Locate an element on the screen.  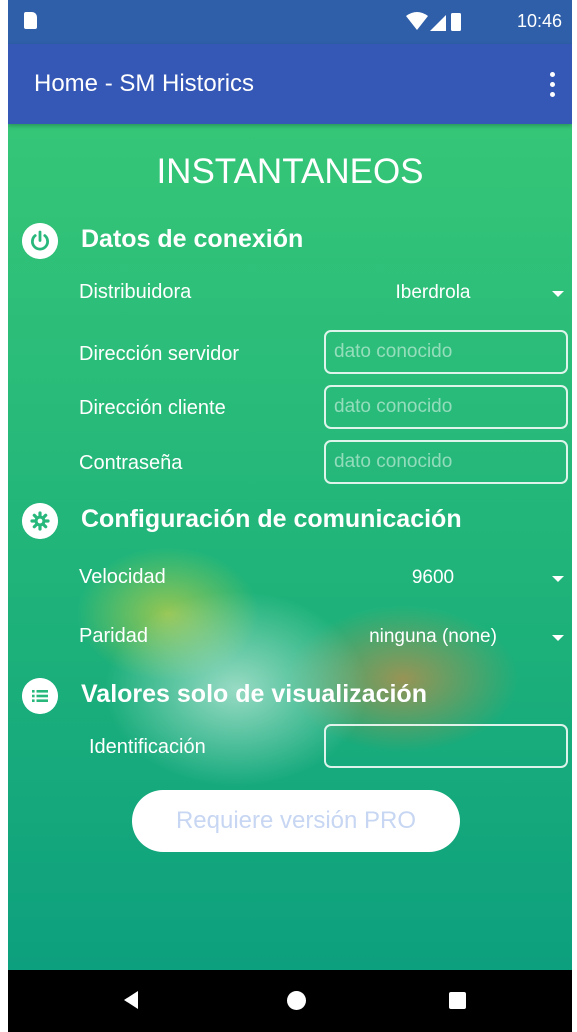
parity-dropdown: ninguna (none) is located at coordinates (448, 638).